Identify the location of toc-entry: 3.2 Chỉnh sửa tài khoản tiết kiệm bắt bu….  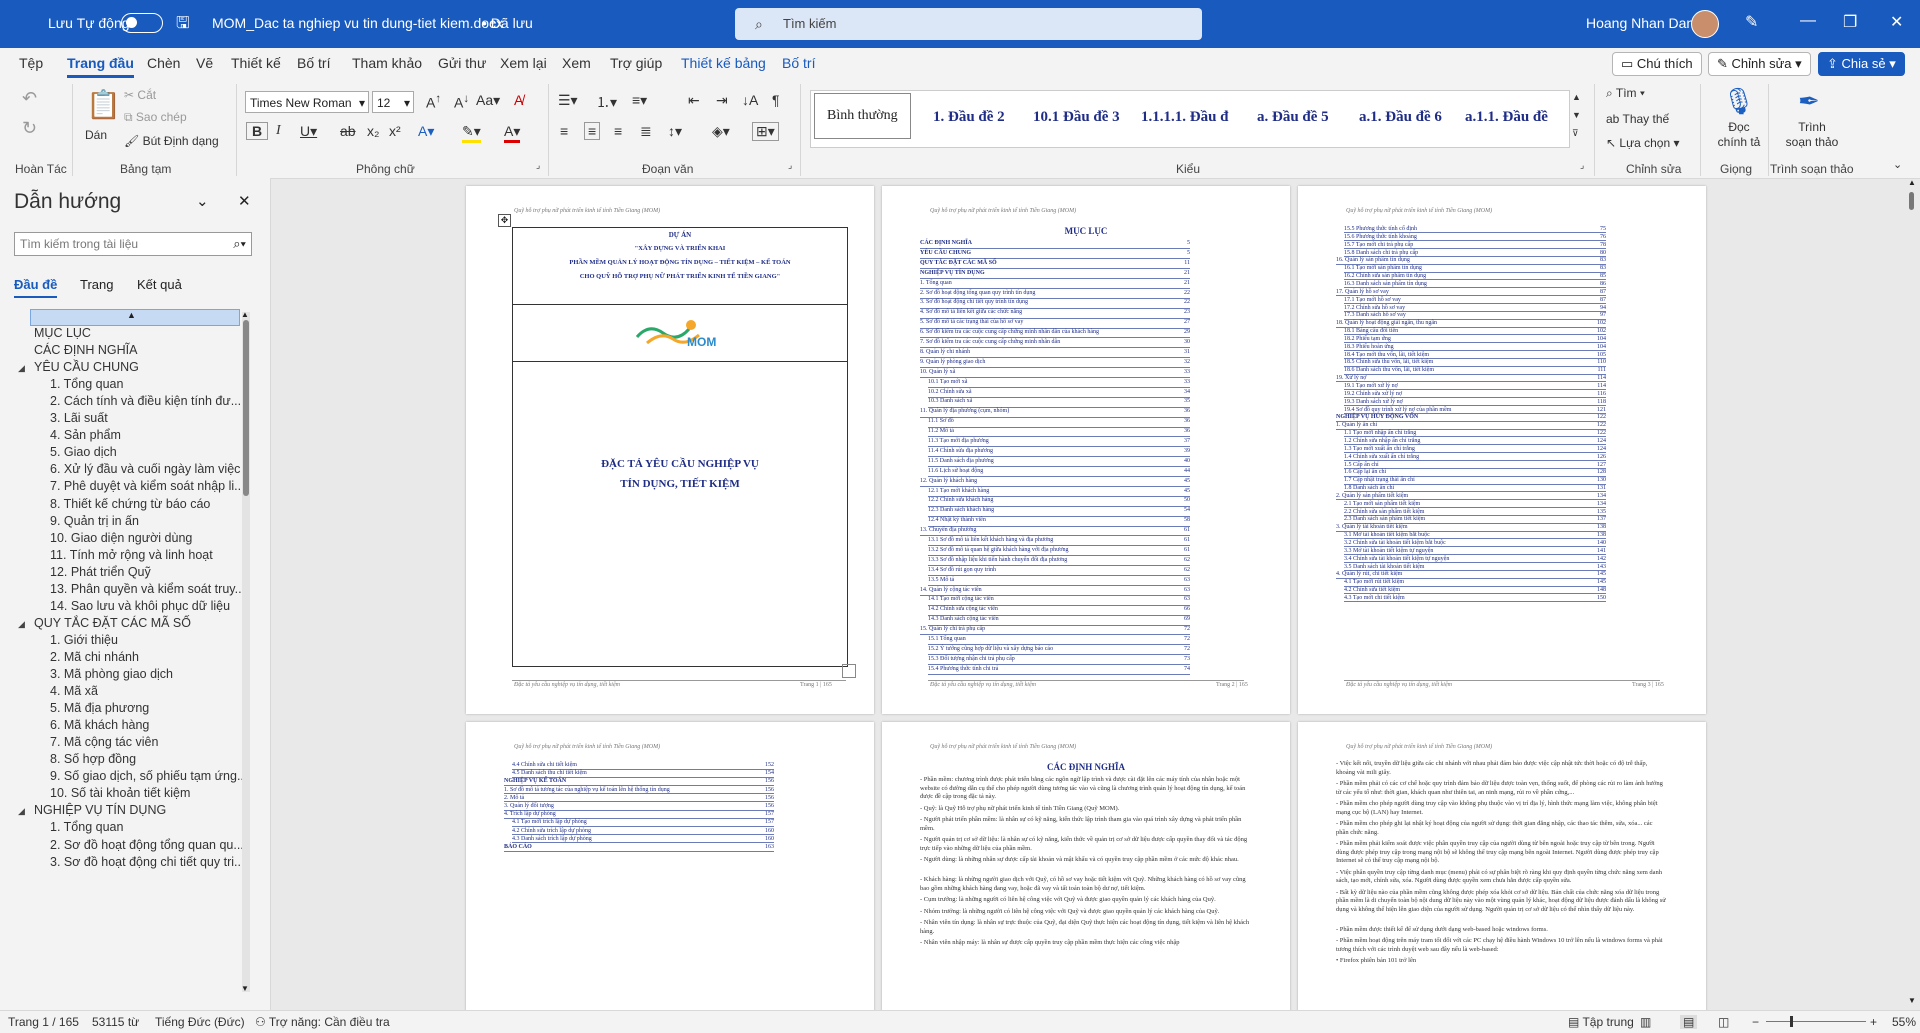
(1471, 544).